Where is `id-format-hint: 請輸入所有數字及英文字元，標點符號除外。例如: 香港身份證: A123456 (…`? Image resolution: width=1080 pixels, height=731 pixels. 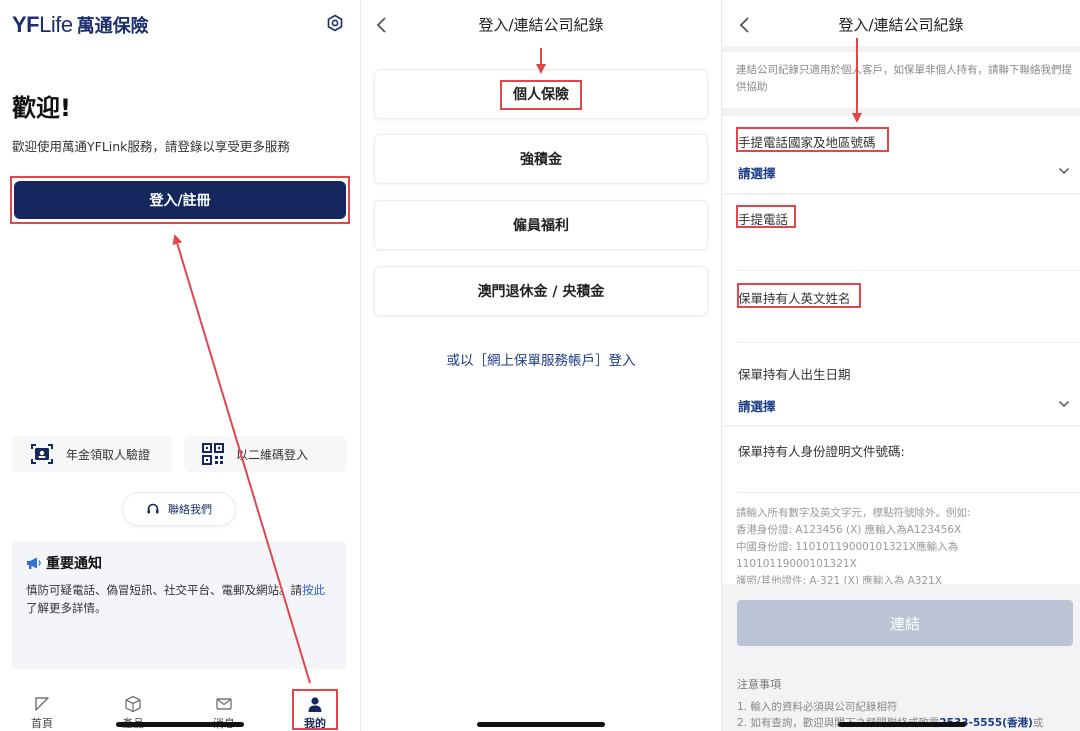 id-format-hint: 請輸入所有數字及英文字元，標點符號除外。例如: 香港身份證: A123456 (… is located at coordinates (906, 547).